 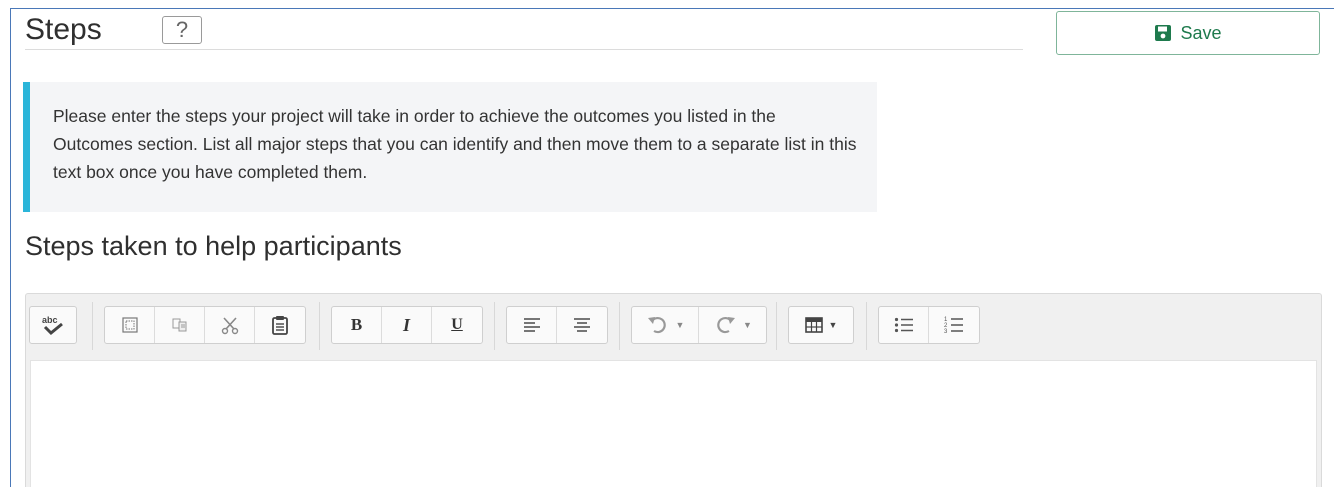 I want to click on clipboard-group, so click(x=205, y=325).